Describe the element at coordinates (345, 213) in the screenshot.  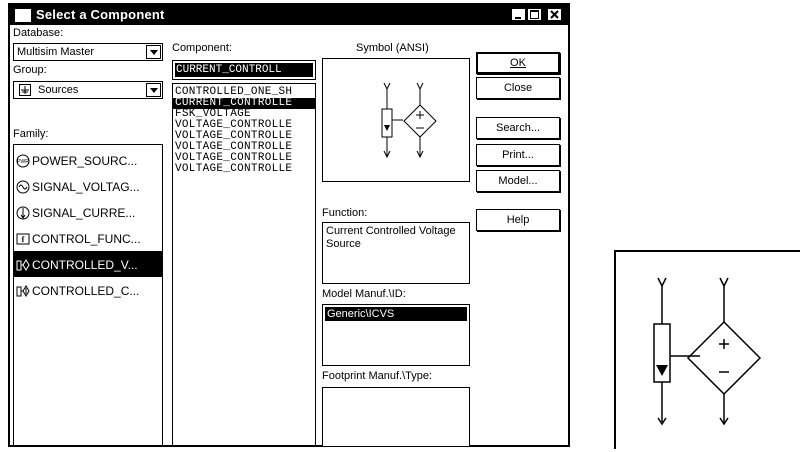
I see `function-label: Function:` at that location.